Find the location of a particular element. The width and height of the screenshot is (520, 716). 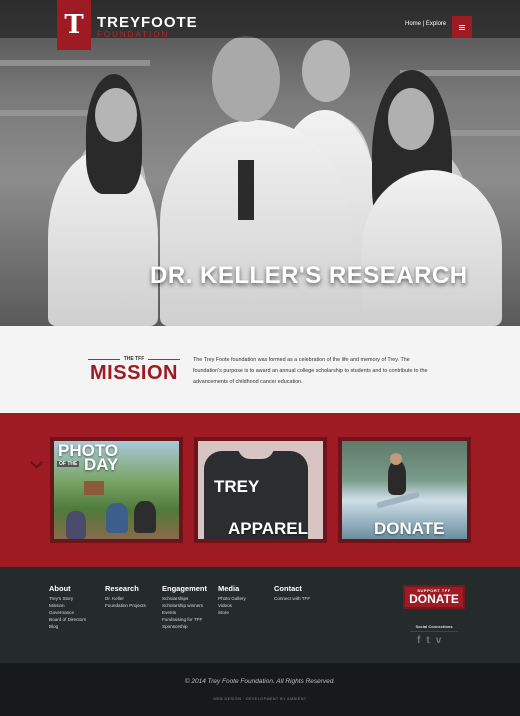

vimeo-icon: v is located at coordinates (439, 641).